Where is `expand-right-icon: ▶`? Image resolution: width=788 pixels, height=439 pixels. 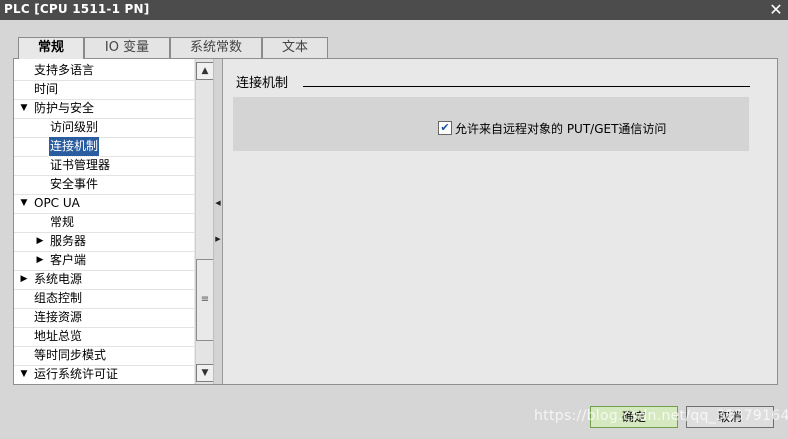
expand-right-icon: ▶ is located at coordinates (218, 239).